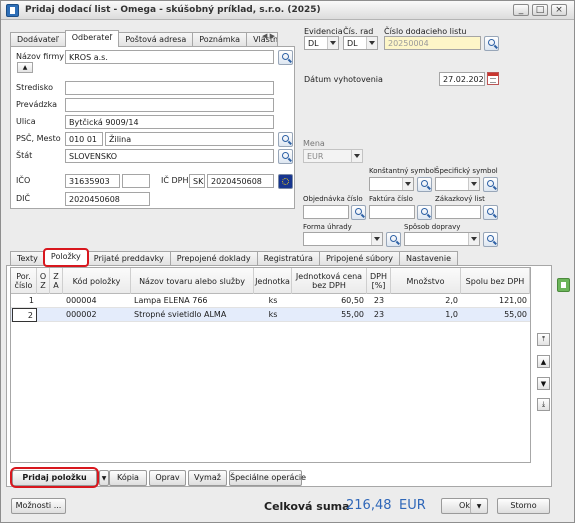 This screenshot has height=523, width=575. What do you see at coordinates (323, 31) in the screenshot?
I see `evidence-label: Evidencia` at bounding box center [323, 31].